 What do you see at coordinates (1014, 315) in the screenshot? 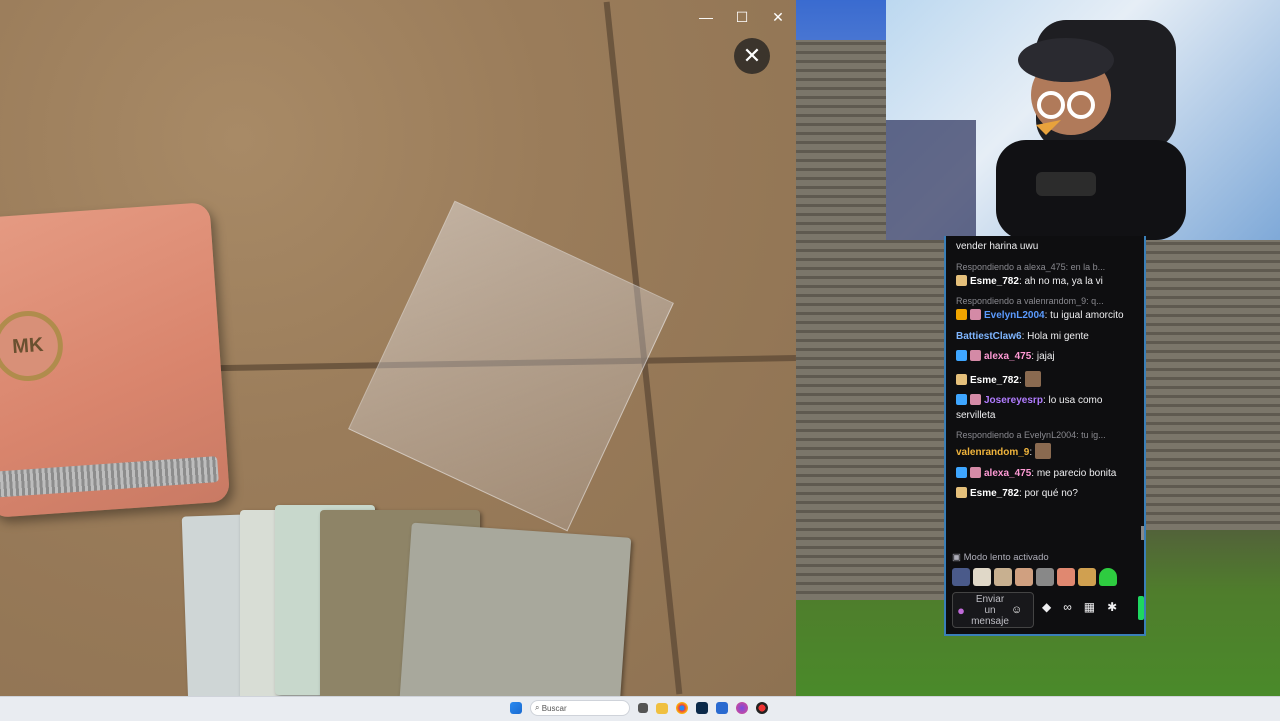
I see `chat-username: EvelynL2004` at bounding box center [1014, 315].